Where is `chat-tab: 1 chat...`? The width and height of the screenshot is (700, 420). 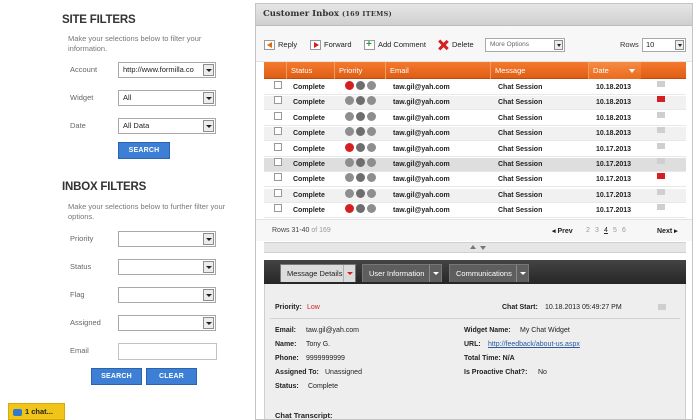 chat-tab: 1 chat... is located at coordinates (36, 411).